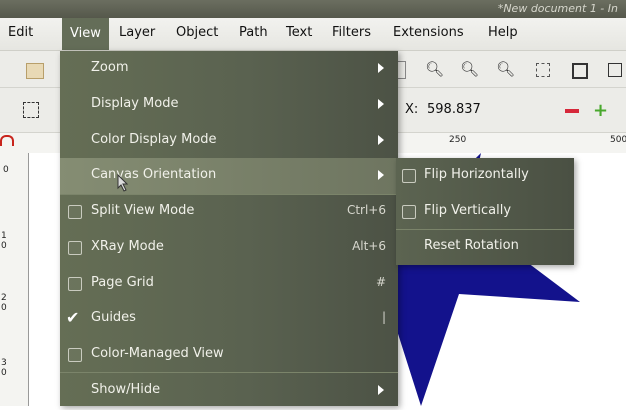  What do you see at coordinates (580, 71) in the screenshot?
I see `duplicate-icon` at bounding box center [580, 71].